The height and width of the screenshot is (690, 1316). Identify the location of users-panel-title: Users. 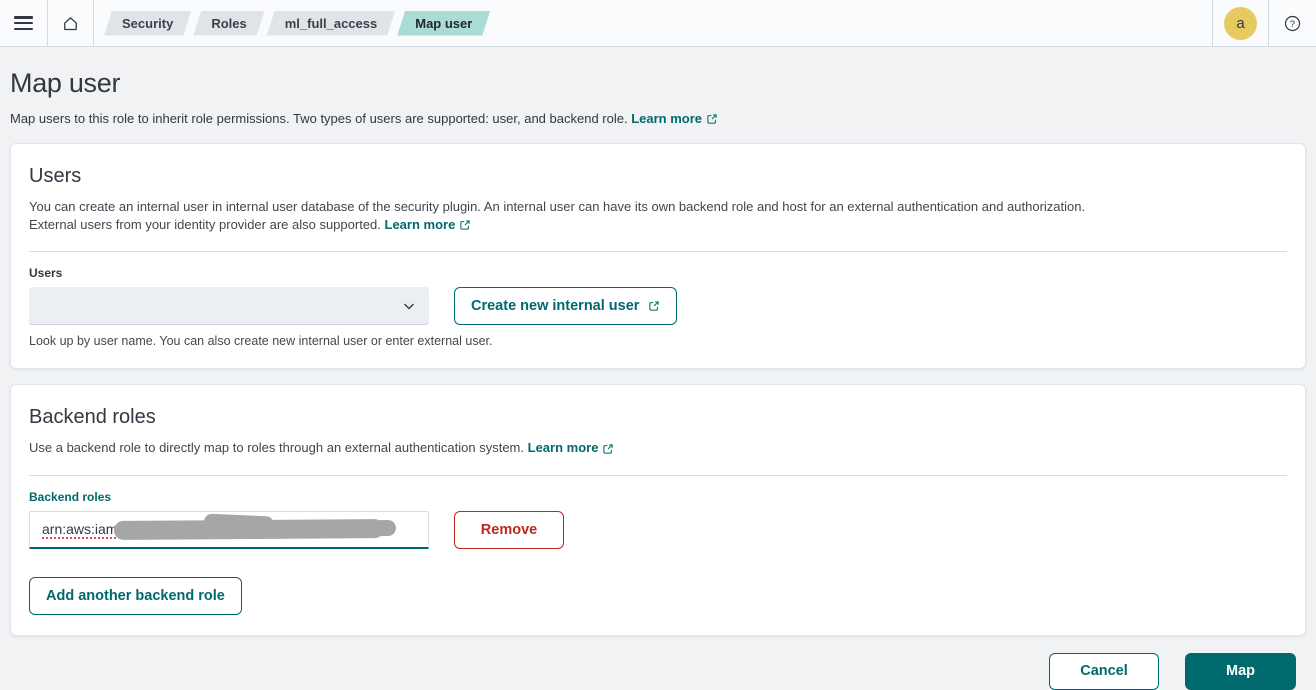
(55, 175).